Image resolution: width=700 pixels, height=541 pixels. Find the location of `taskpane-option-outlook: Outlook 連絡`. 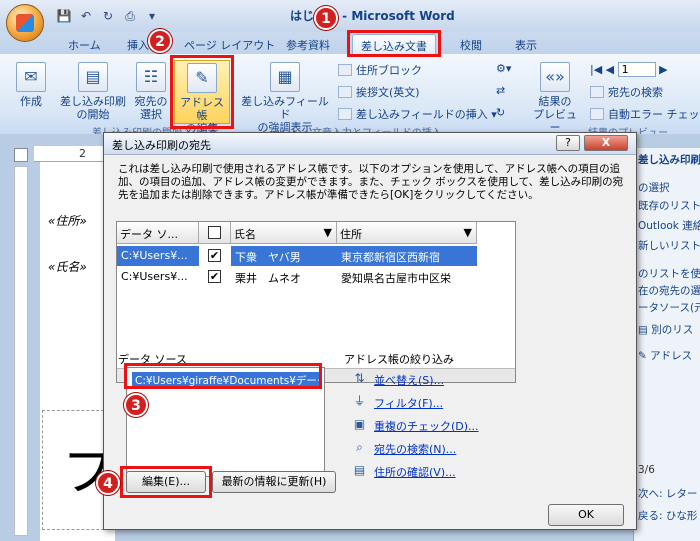

taskpane-option-outlook: Outlook 連絡 is located at coordinates (669, 225).